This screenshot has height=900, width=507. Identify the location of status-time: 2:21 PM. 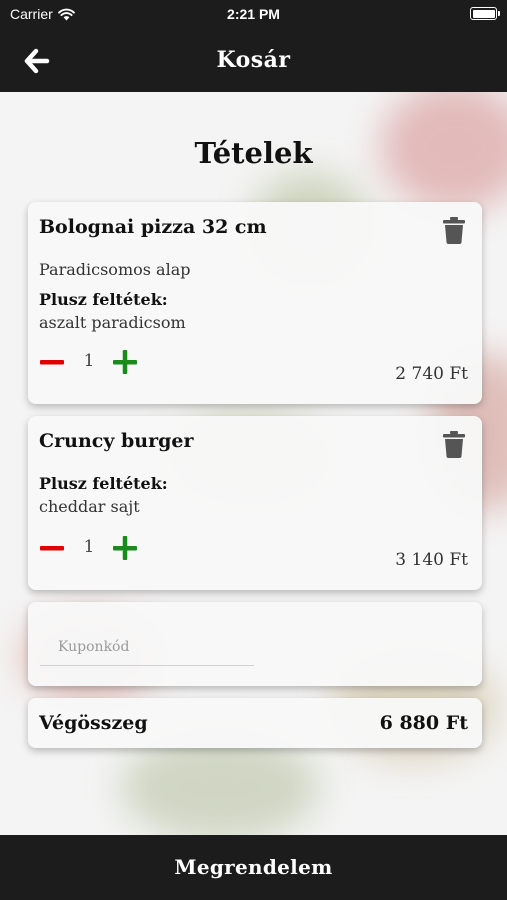
(253, 14).